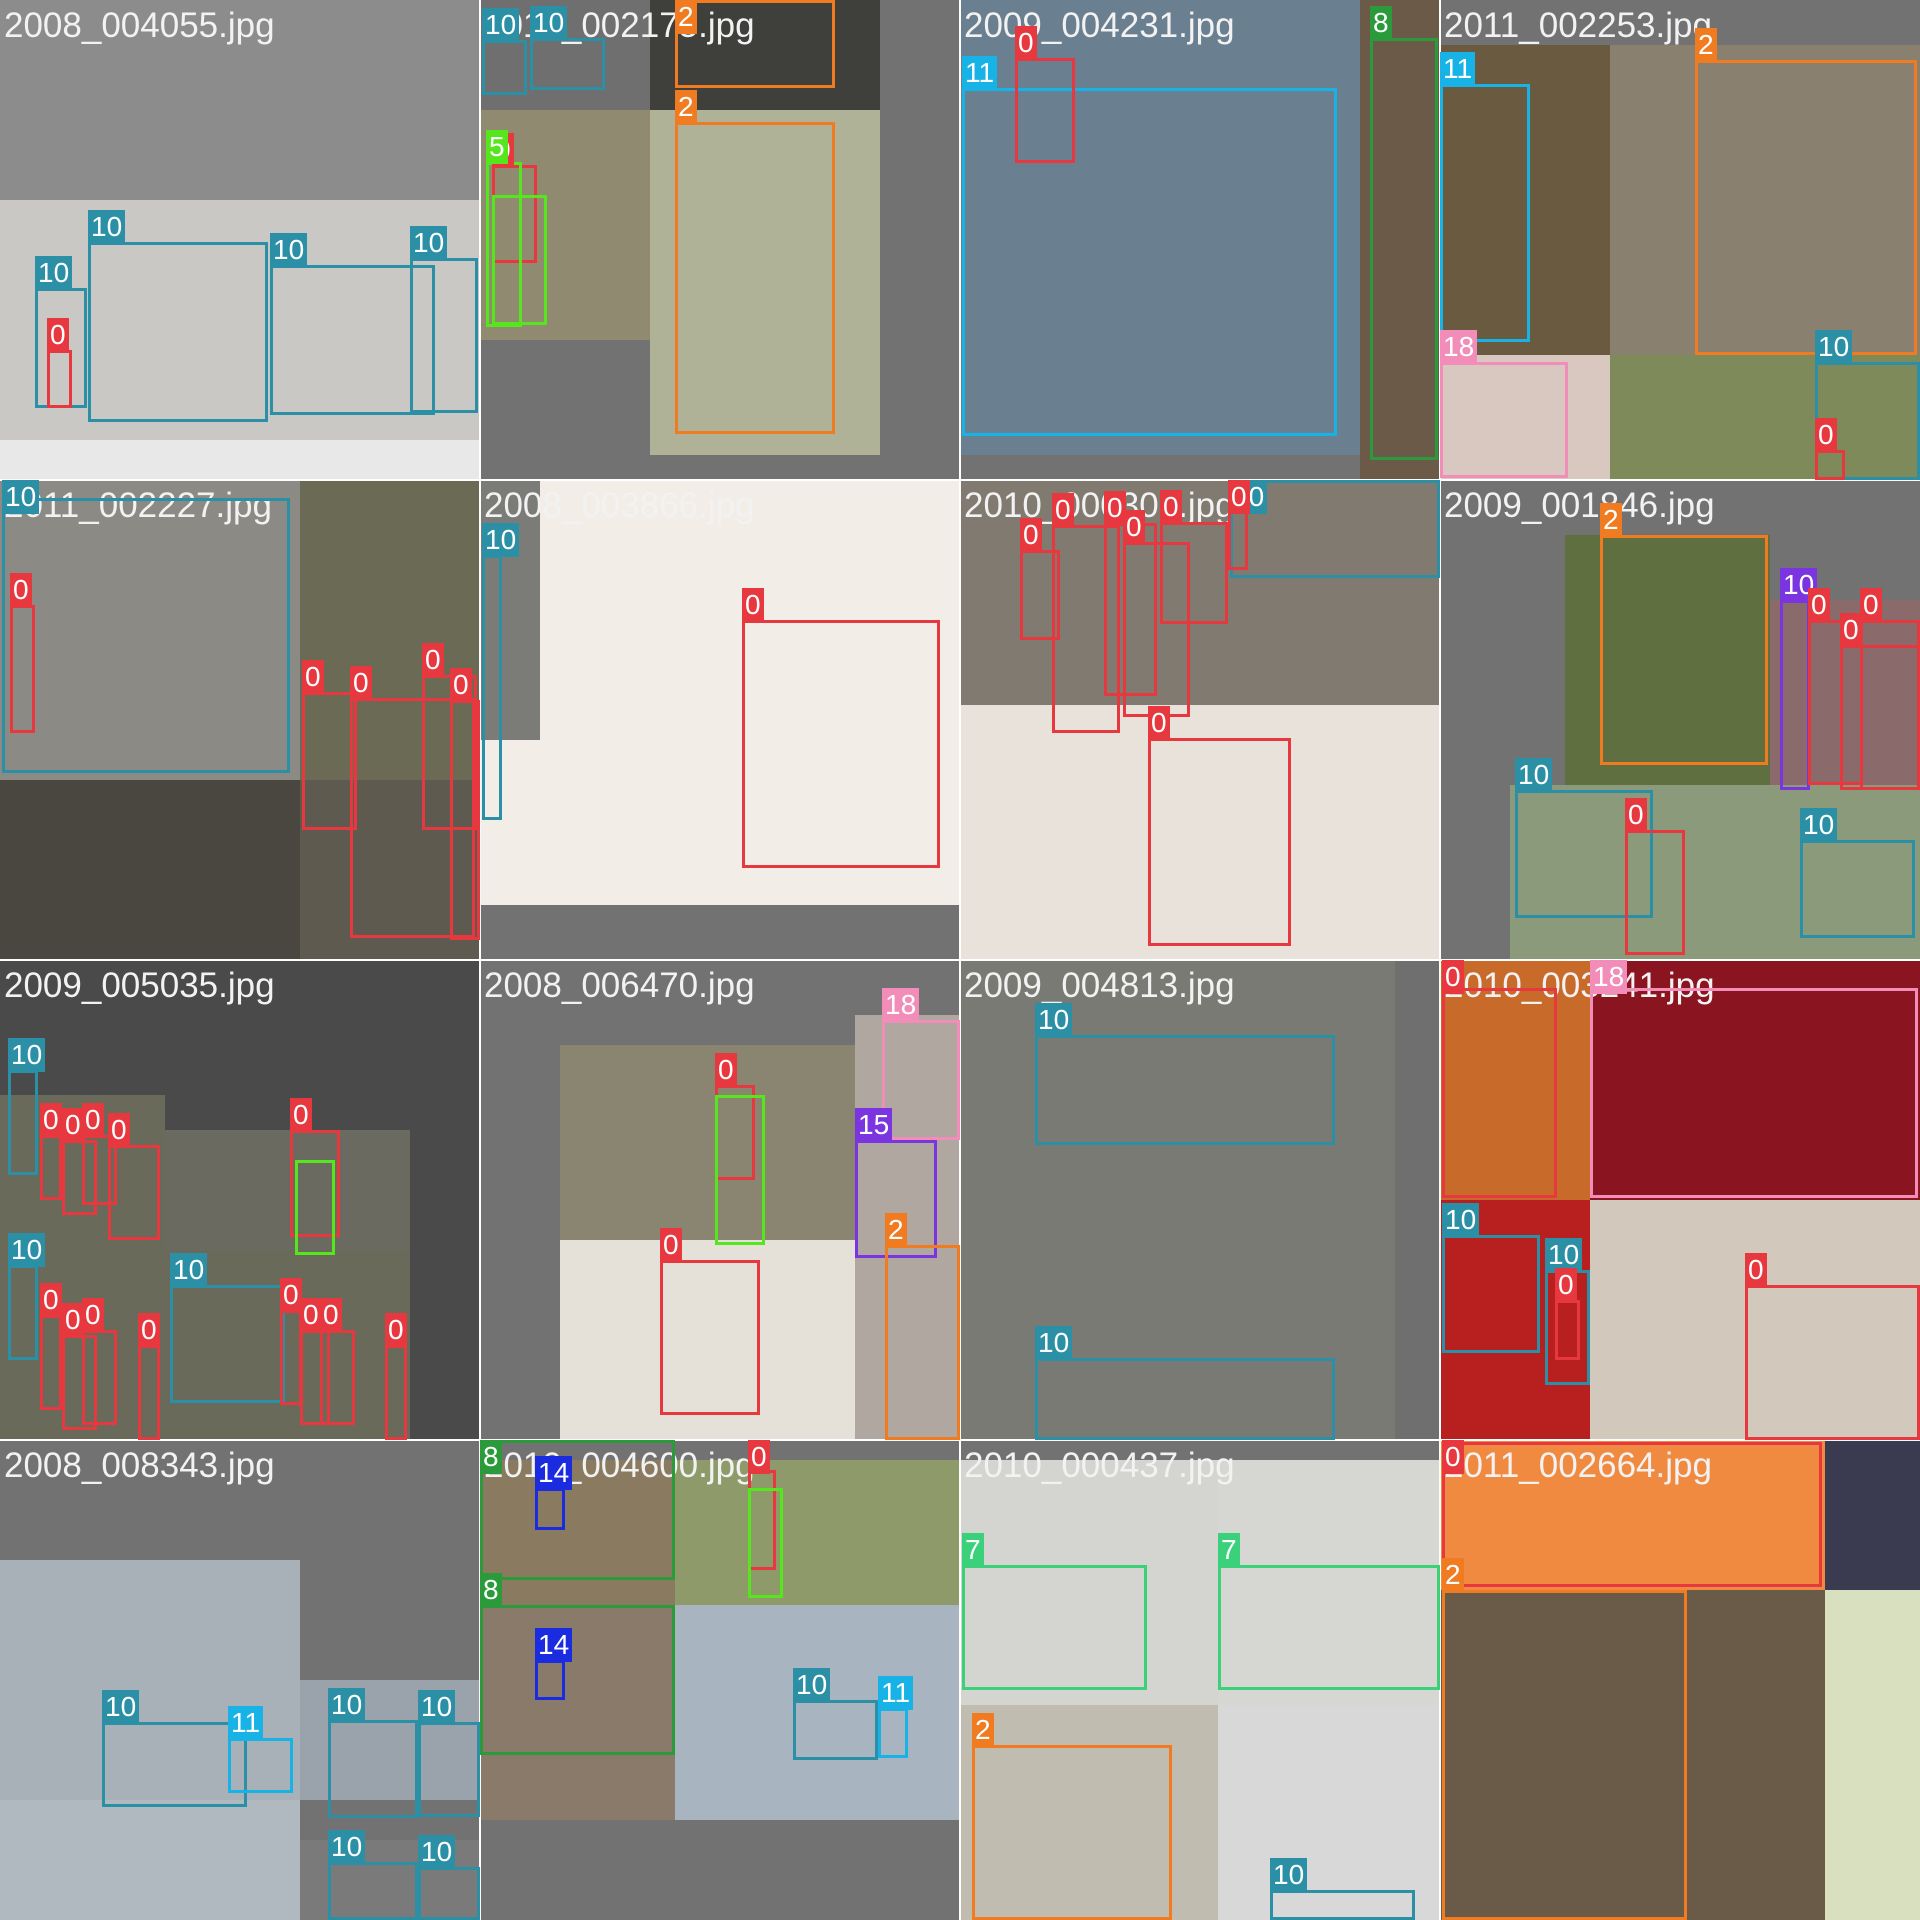 This screenshot has width=1920, height=1920. Describe the element at coordinates (960, 1440) in the screenshot. I see `grid-separator` at that location.